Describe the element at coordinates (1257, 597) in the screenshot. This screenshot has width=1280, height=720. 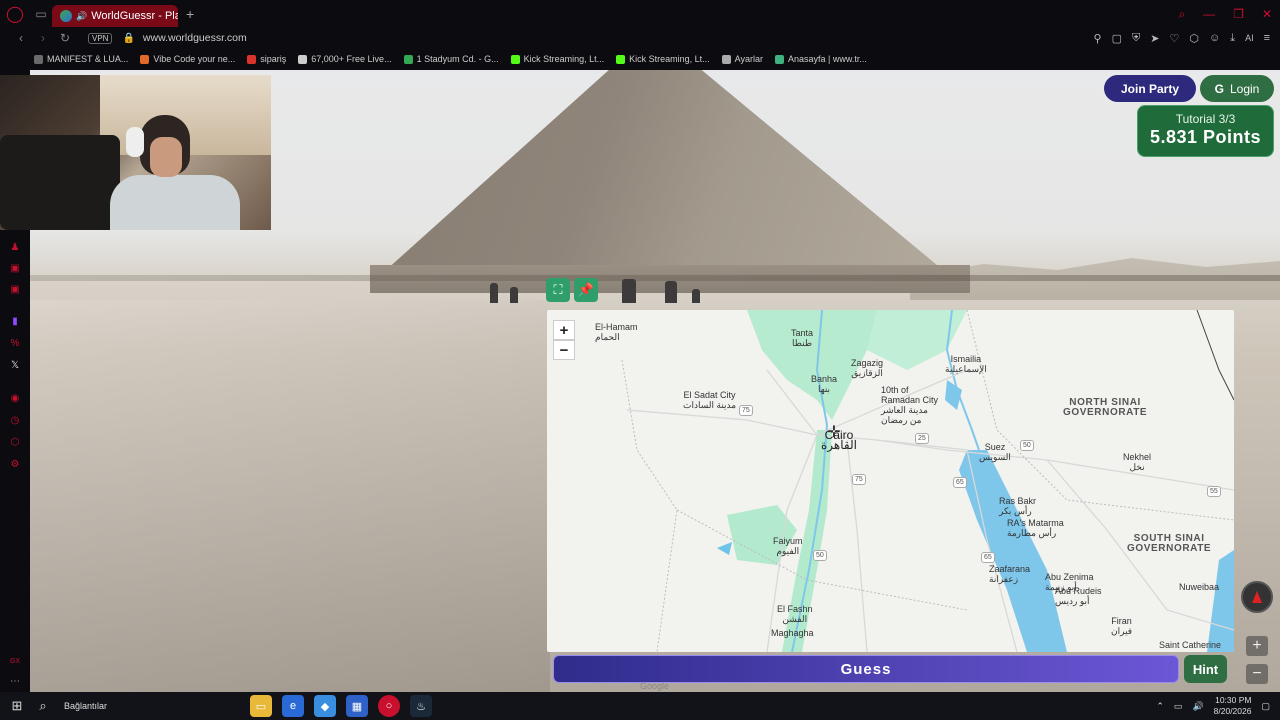
I see `compass-icon` at that location.